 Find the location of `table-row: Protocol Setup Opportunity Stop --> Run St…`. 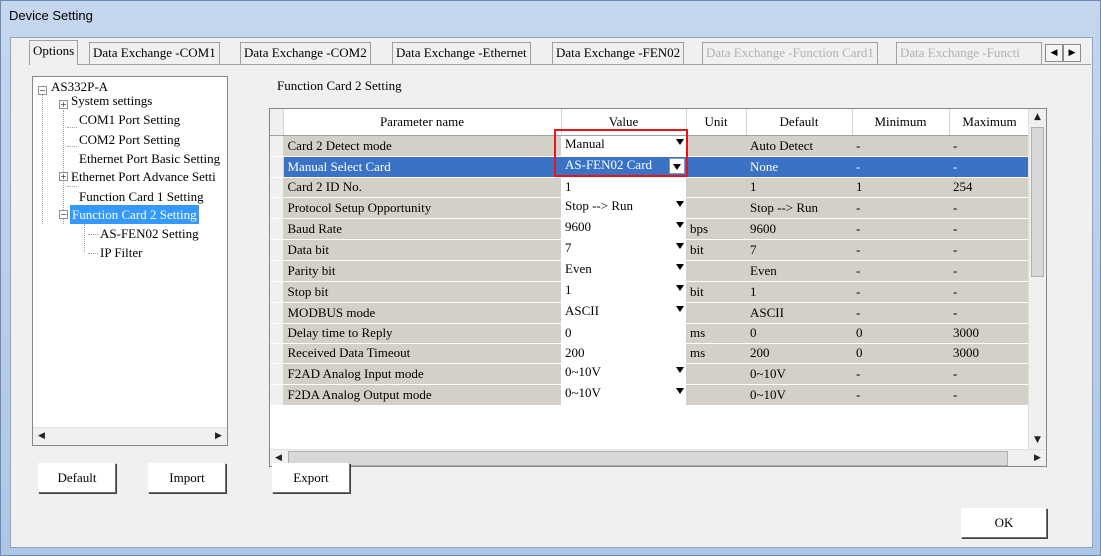

table-row: Protocol Setup Opportunity Stop --> Run St… is located at coordinates (650, 208).